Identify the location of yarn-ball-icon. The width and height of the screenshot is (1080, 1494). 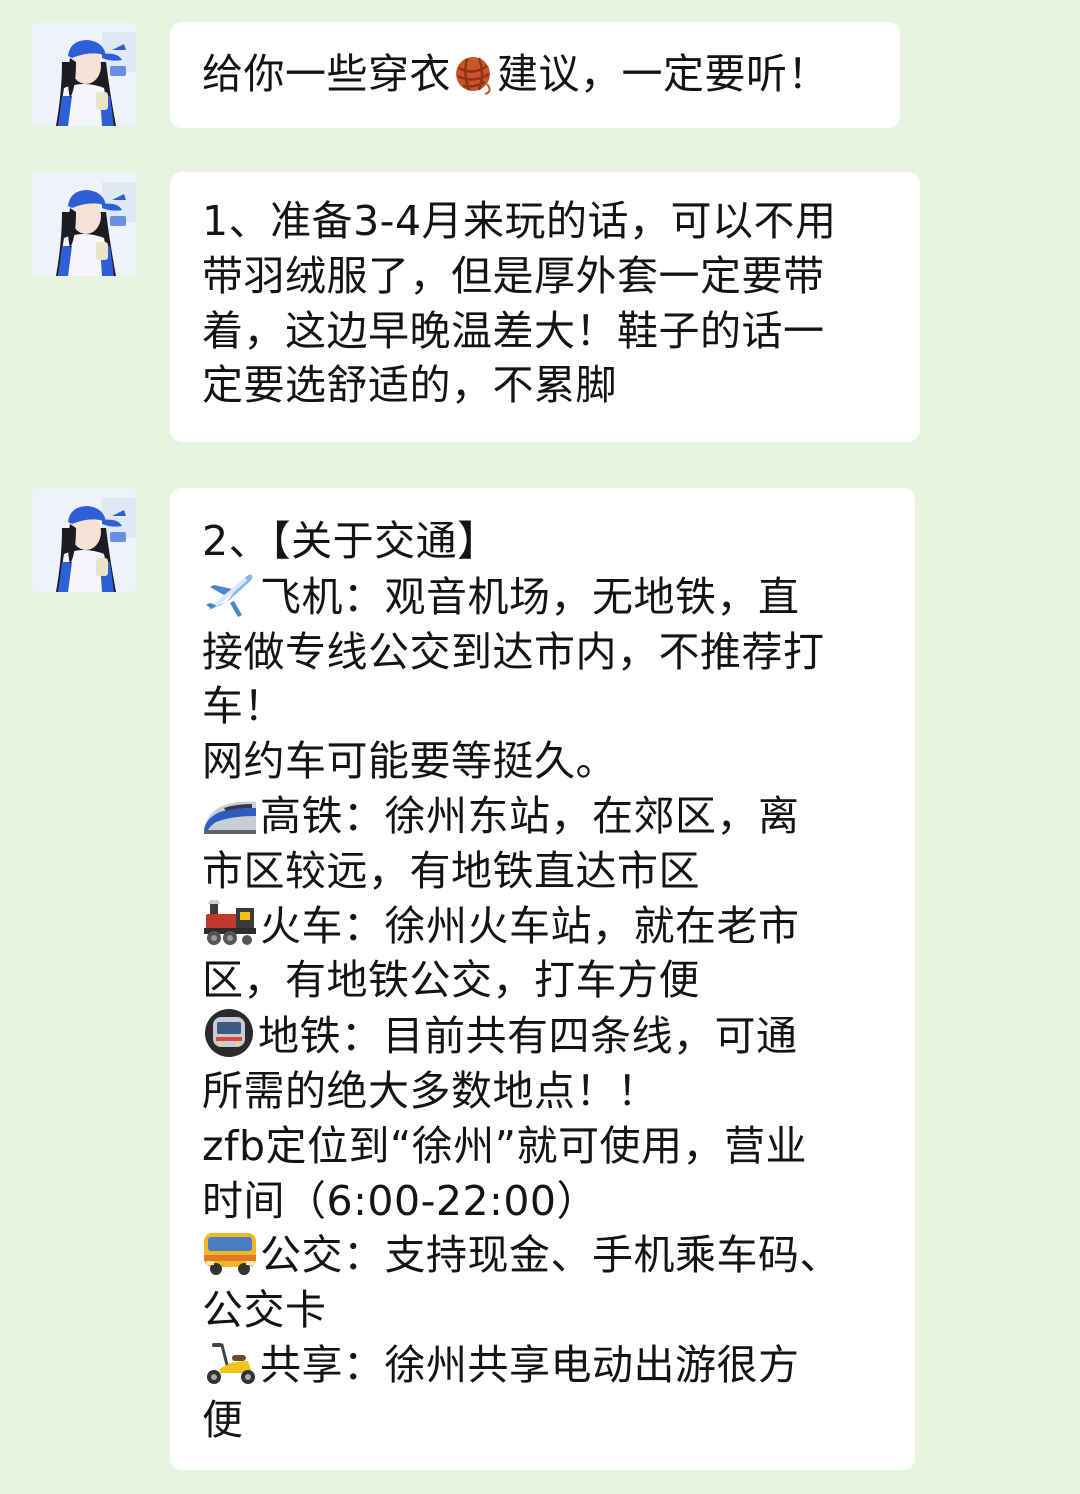
(473, 74).